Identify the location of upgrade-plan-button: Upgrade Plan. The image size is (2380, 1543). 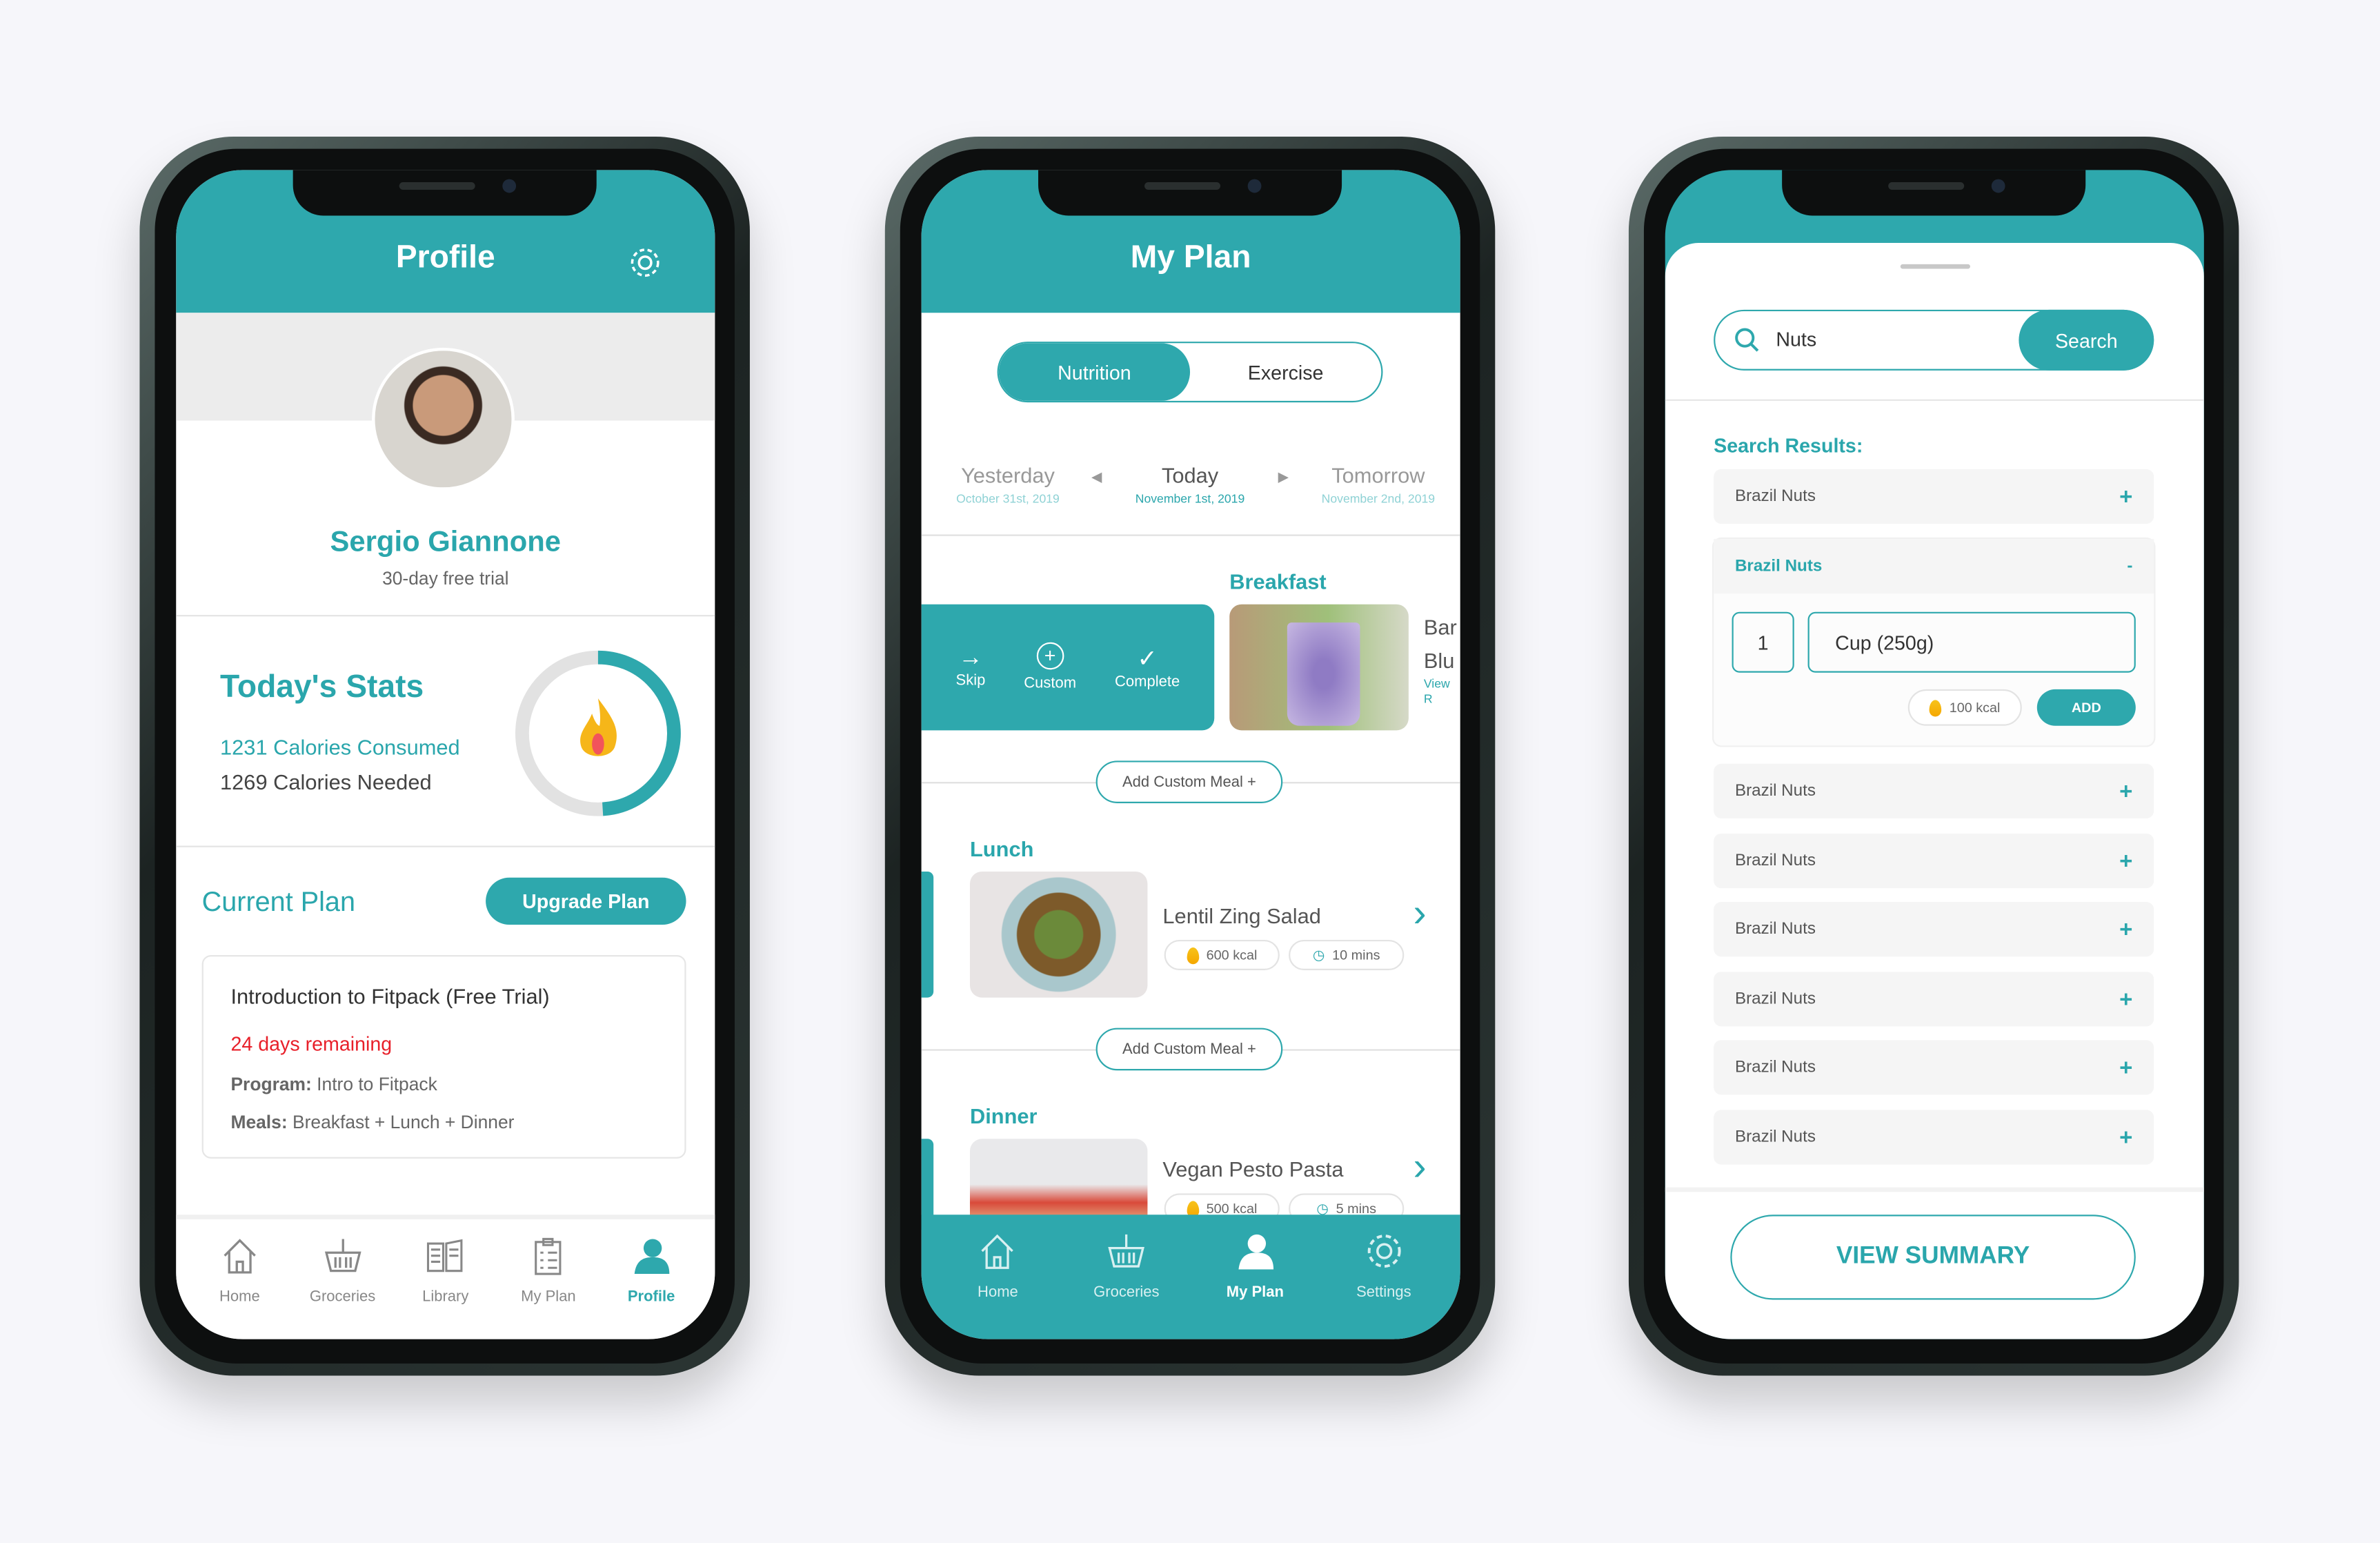
(586, 901).